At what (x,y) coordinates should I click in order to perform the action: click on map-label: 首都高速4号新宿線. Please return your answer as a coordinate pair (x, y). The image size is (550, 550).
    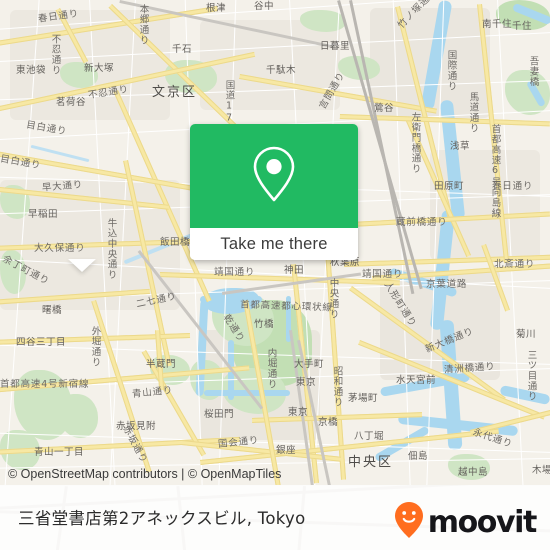
    Looking at the image, I should click on (45, 384).